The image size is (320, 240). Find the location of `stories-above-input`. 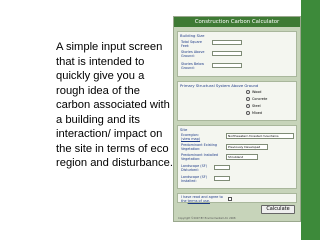

stories-above-input is located at coordinates (227, 53).